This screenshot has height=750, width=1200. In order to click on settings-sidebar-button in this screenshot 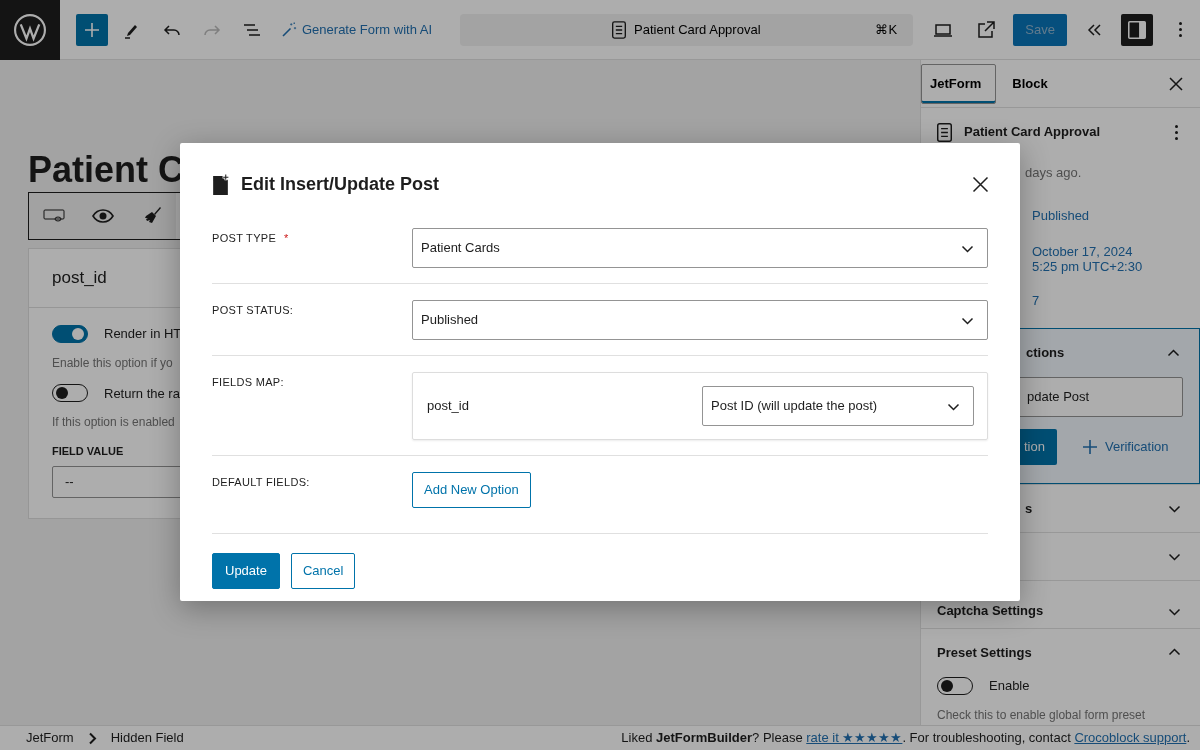, I will do `click(1137, 29)`.